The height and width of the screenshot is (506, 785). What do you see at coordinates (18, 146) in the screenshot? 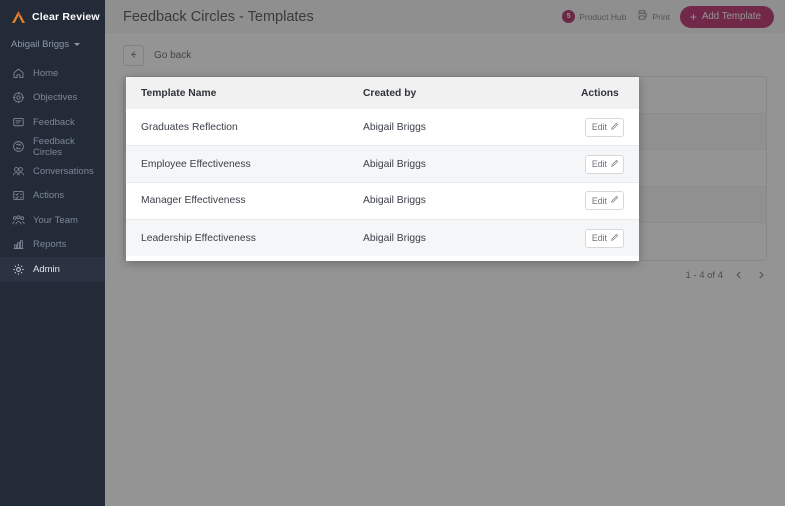
I see `circle-arrows-icon` at bounding box center [18, 146].